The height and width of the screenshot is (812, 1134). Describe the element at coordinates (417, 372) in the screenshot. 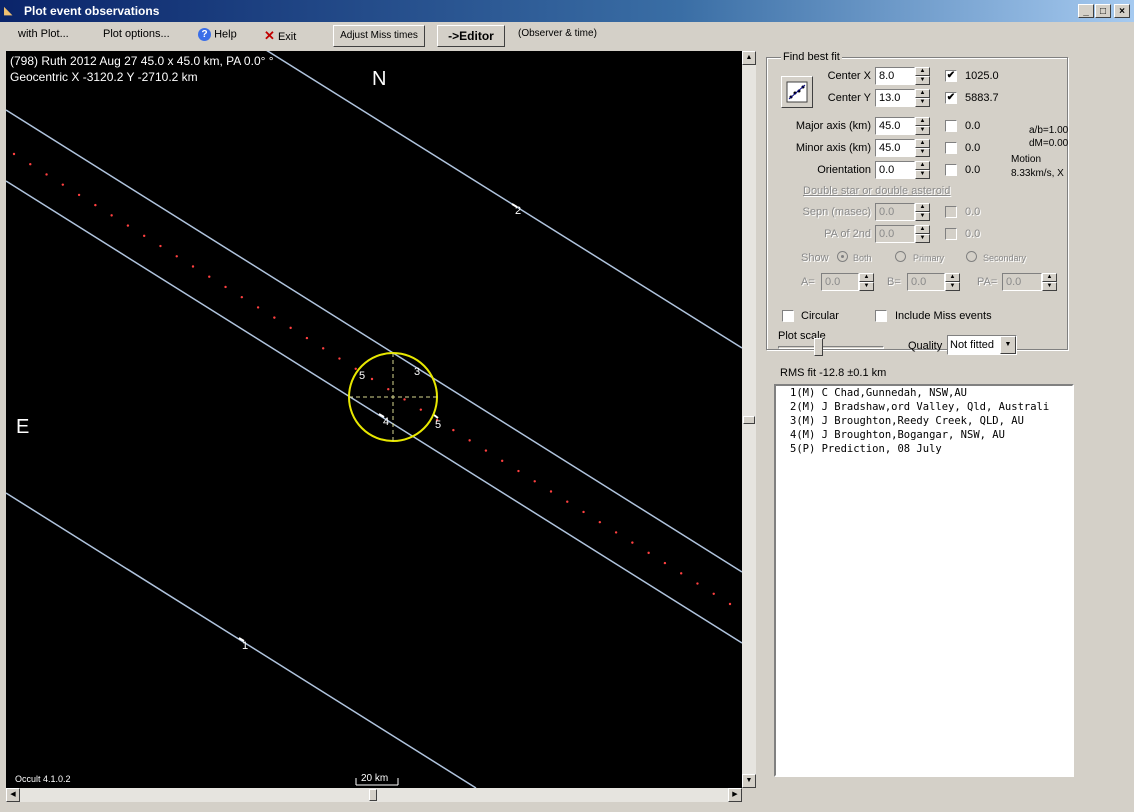

I see `chord-label-3: 3` at that location.